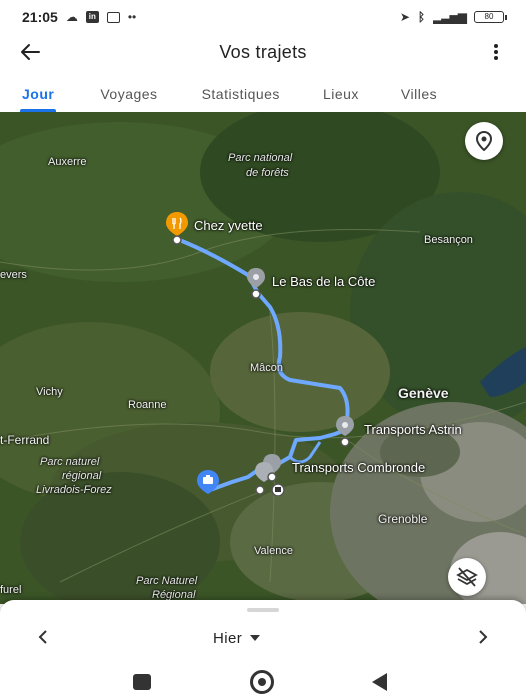 The height and width of the screenshot is (700, 526). Describe the element at coordinates (113, 17) in the screenshot. I see `message-icon` at that location.